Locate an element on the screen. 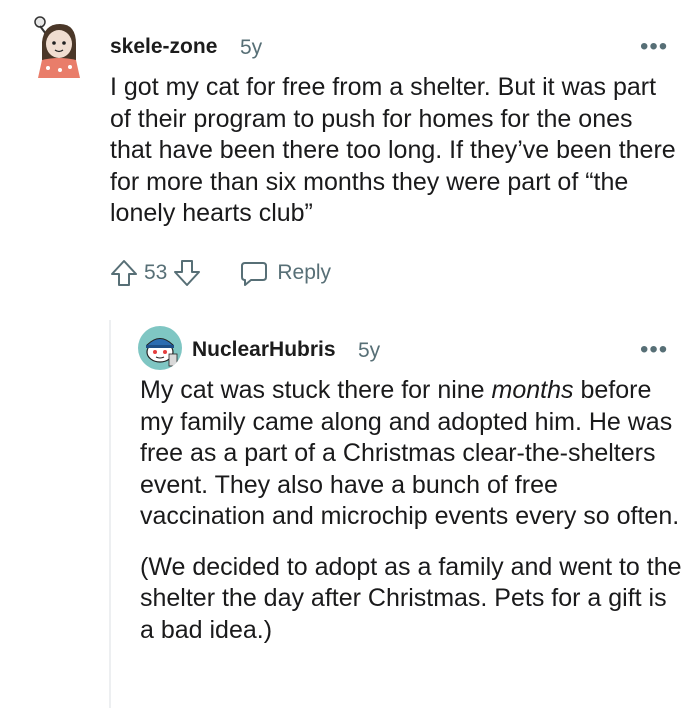  reply-paragraph-1-start: My cat was stuck there for nine is located at coordinates (316, 390).